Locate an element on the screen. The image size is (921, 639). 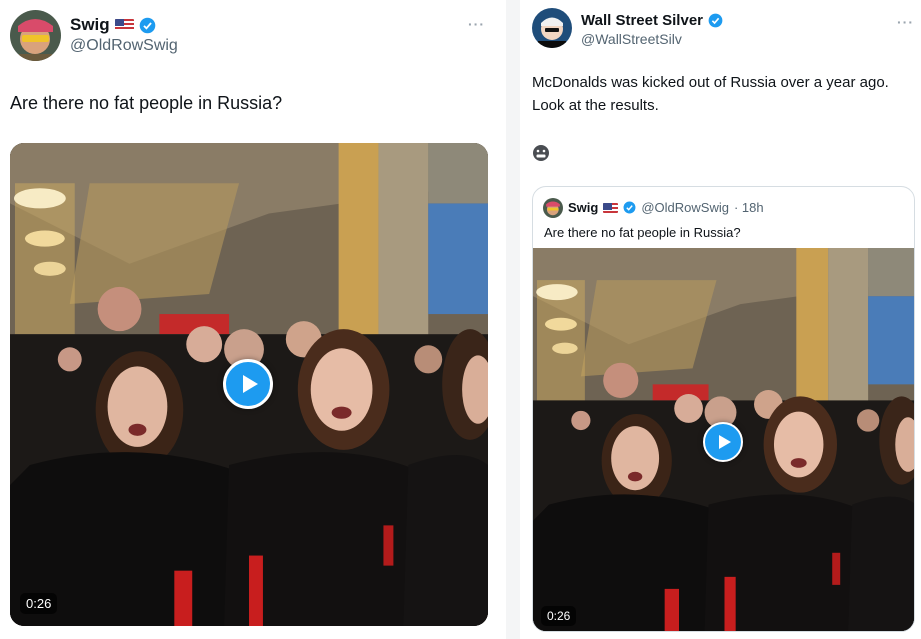
quoted-handle: @OldRowSwig is located at coordinates (685, 207).